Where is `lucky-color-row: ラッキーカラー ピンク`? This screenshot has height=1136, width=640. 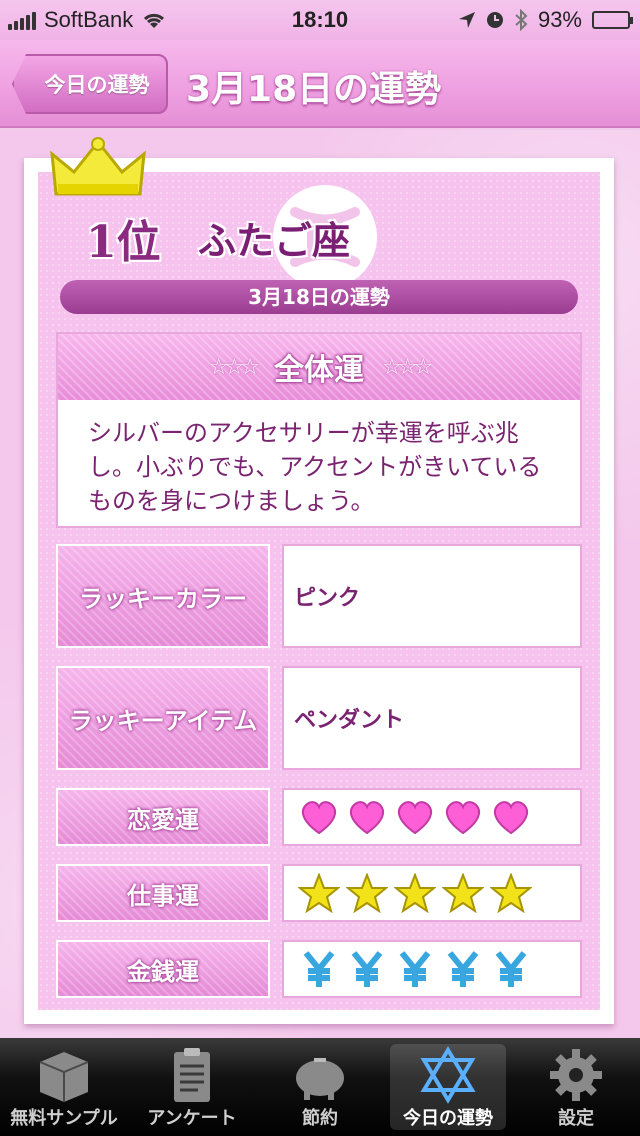
lucky-color-row: ラッキーカラー ピンク is located at coordinates (319, 596).